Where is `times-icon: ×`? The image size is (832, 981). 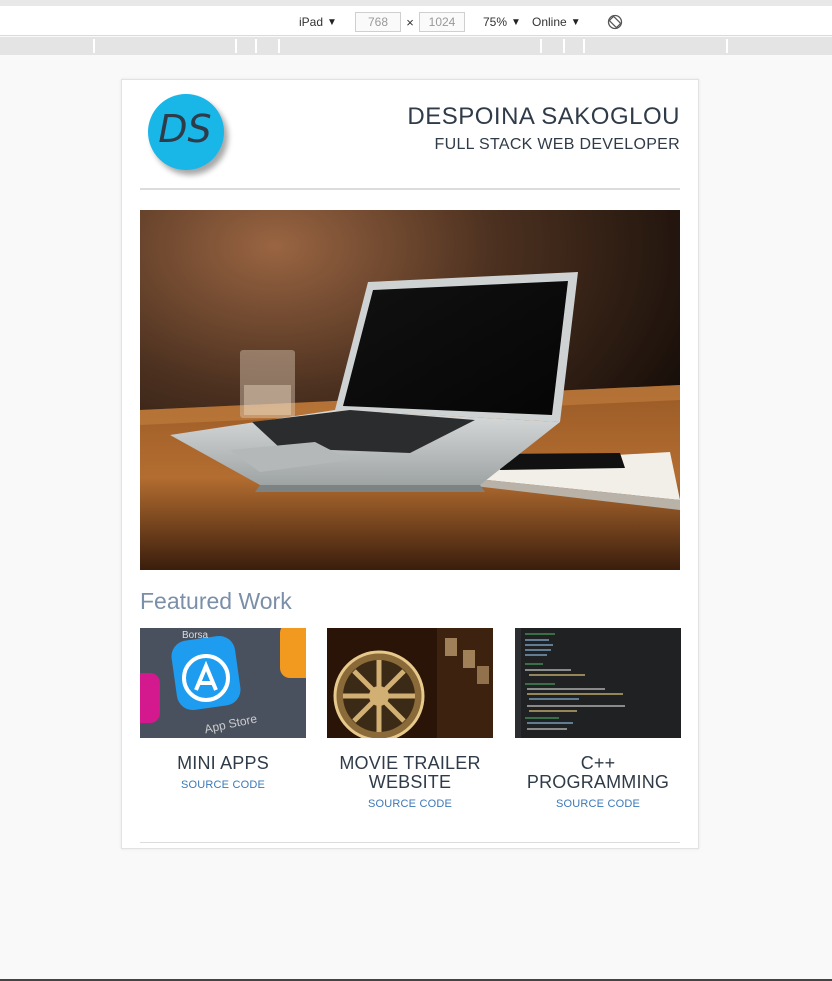 times-icon: × is located at coordinates (410, 22).